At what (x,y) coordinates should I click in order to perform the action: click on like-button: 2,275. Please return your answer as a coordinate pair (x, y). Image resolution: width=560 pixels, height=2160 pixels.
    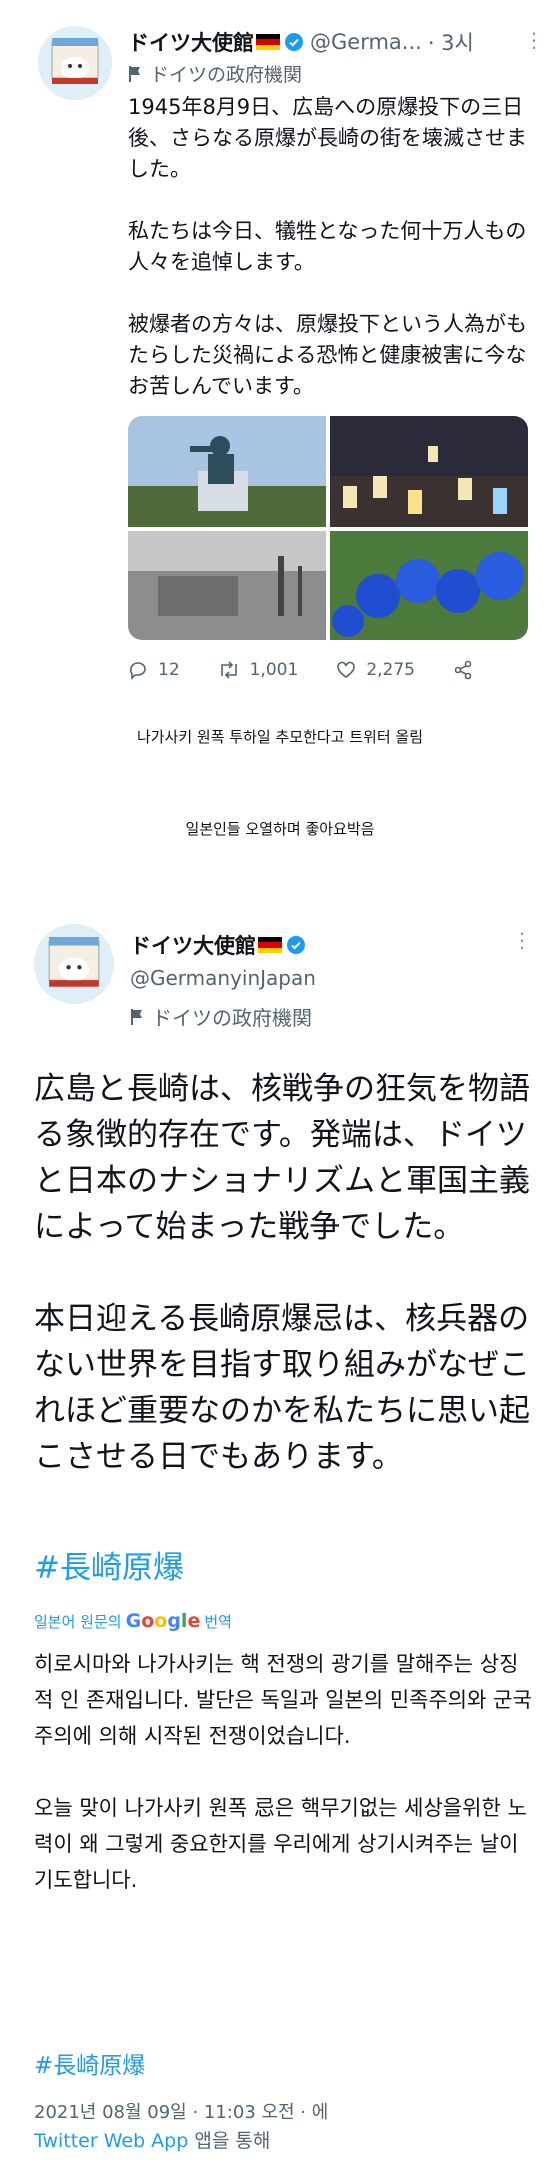
    Looking at the image, I should click on (375, 670).